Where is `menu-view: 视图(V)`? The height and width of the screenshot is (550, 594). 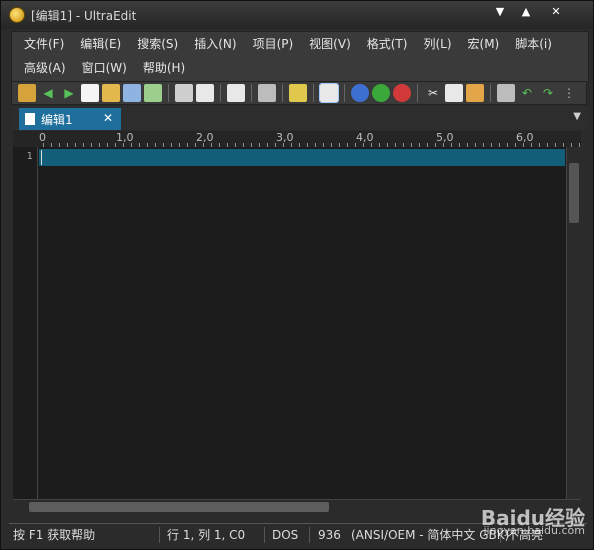
menu-view: 视图(V) is located at coordinates (330, 44).